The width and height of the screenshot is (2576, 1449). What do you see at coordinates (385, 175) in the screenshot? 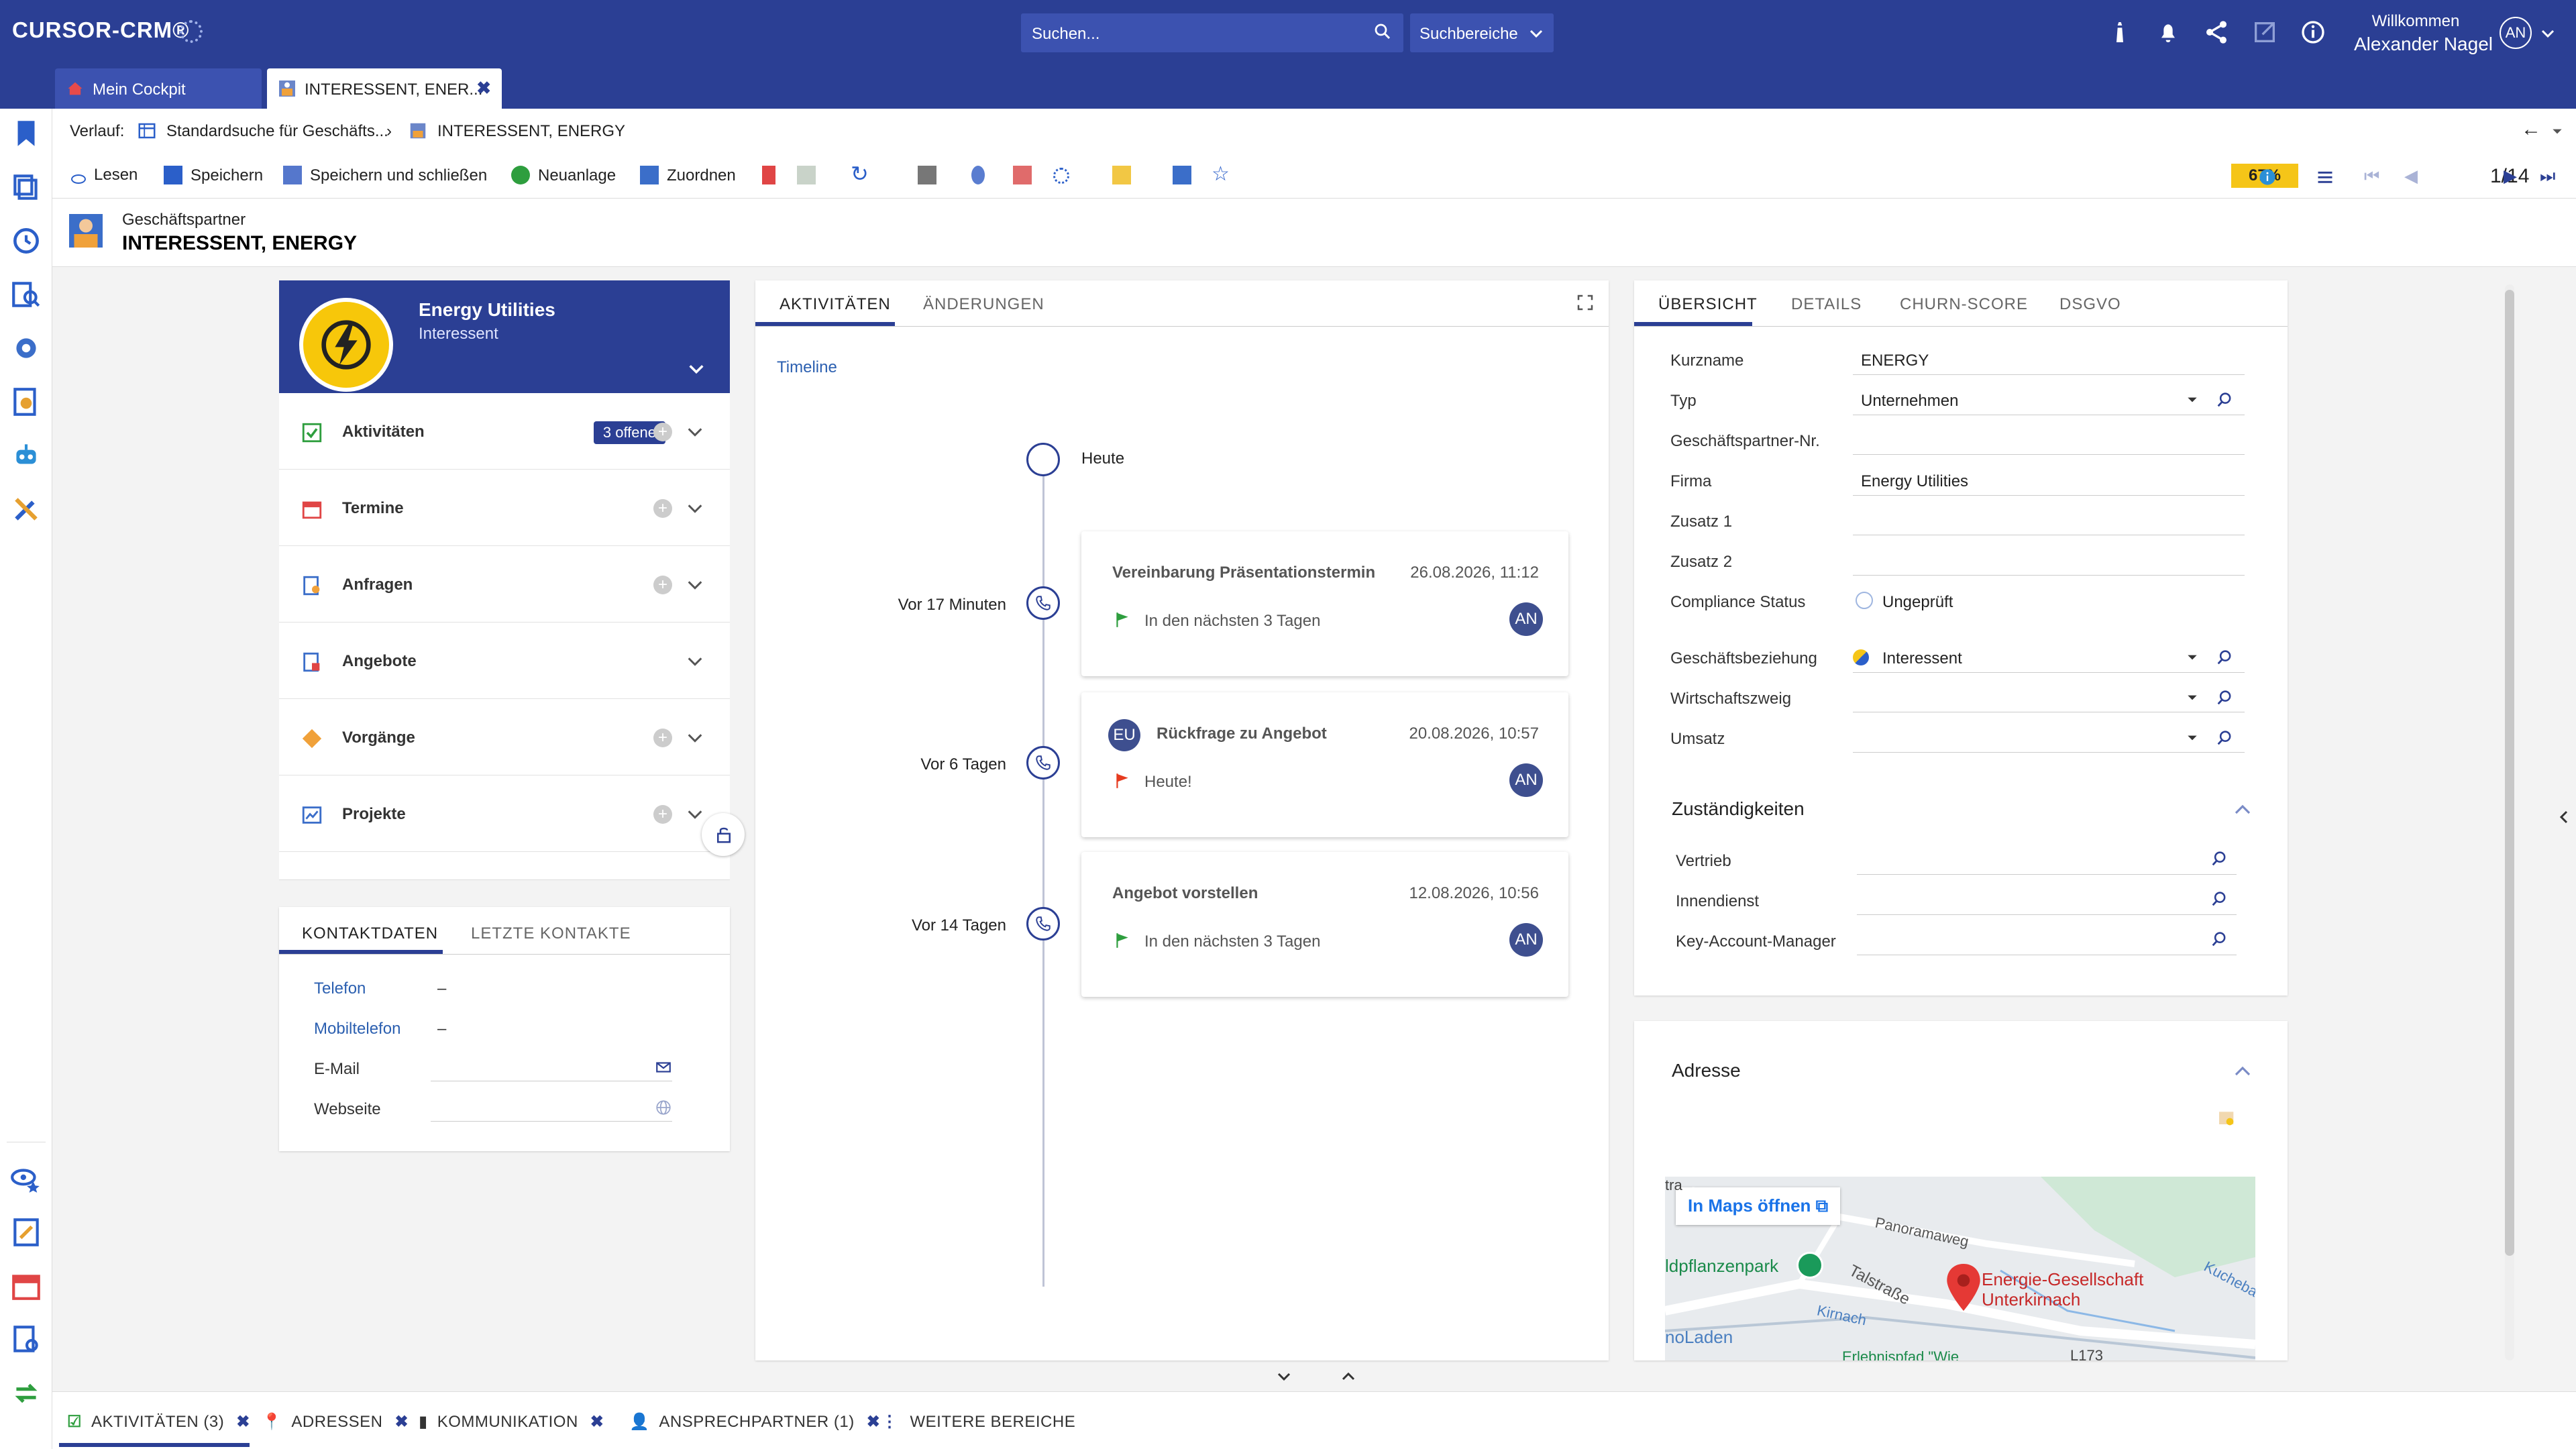
I see `save-close-button: Speichern und schließen` at bounding box center [385, 175].